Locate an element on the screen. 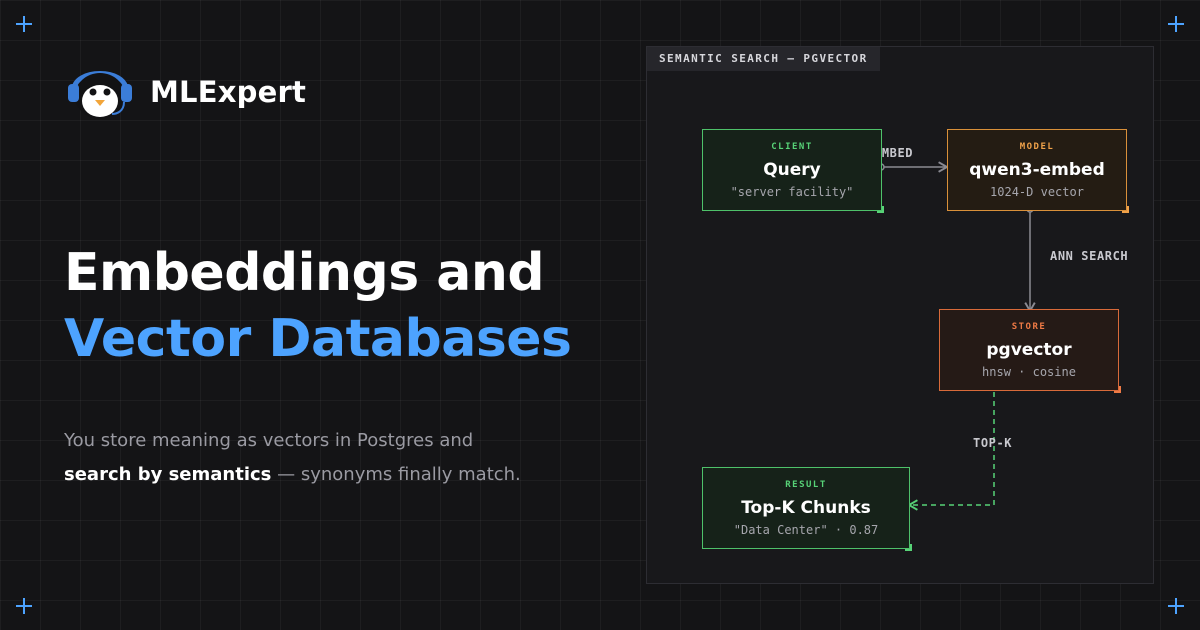 The width and height of the screenshot is (1200, 630). node-model-detail: 1024-D vector is located at coordinates (1037, 192).